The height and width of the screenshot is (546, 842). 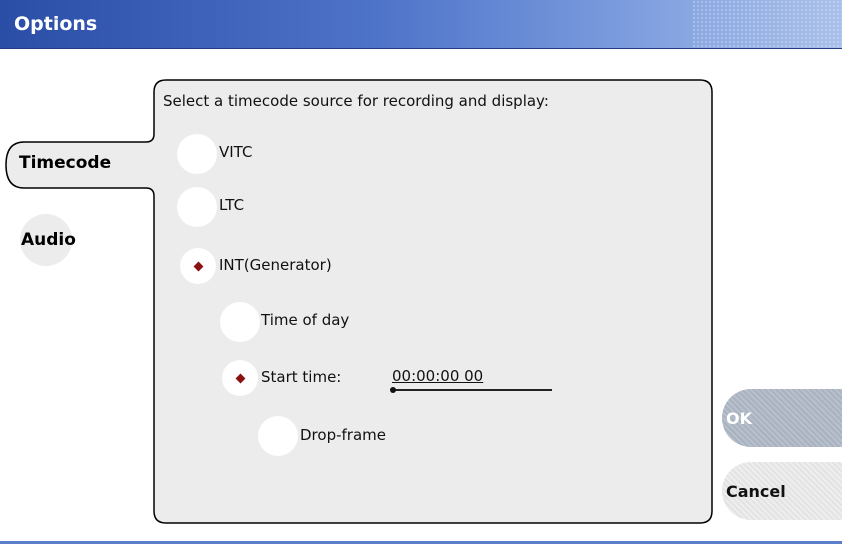 What do you see at coordinates (48, 240) in the screenshot?
I see `tab-audio: Audio` at bounding box center [48, 240].